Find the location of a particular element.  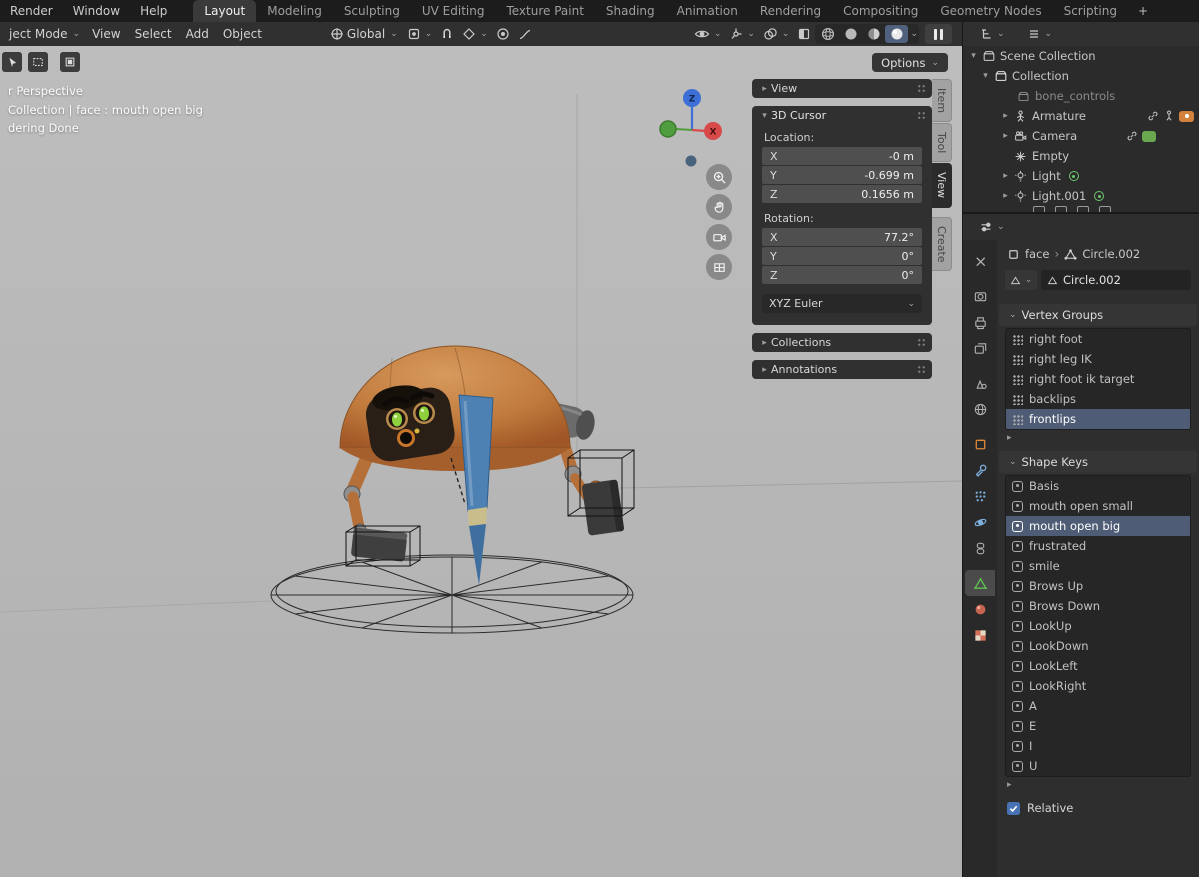

vertex-group-item: right foot ik target is located at coordinates (1098, 379).